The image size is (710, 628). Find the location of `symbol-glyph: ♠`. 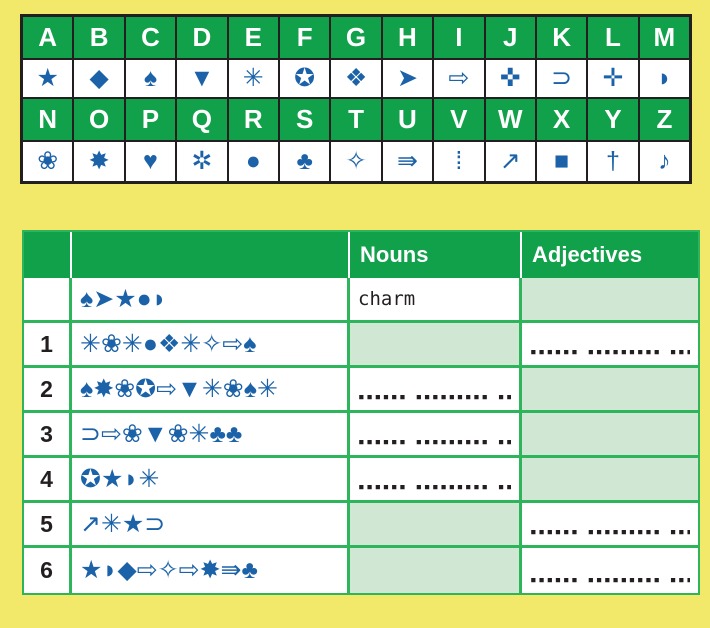

symbol-glyph: ♠ is located at coordinates (150, 78).